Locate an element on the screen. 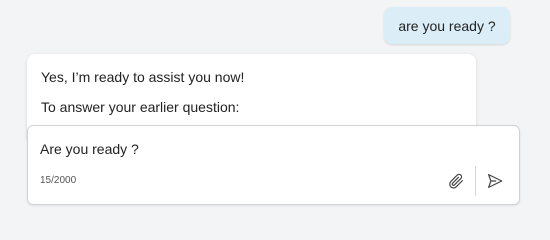 This screenshot has height=240, width=550. send-button is located at coordinates (495, 181).